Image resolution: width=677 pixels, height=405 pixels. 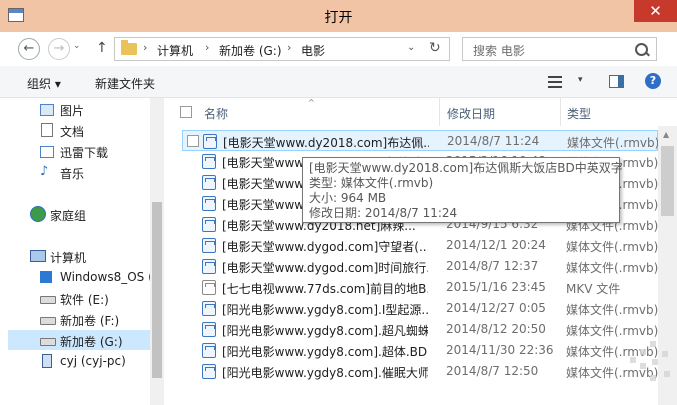 What do you see at coordinates (46, 277) in the screenshot?
I see `windows-drive-icon` at bounding box center [46, 277].